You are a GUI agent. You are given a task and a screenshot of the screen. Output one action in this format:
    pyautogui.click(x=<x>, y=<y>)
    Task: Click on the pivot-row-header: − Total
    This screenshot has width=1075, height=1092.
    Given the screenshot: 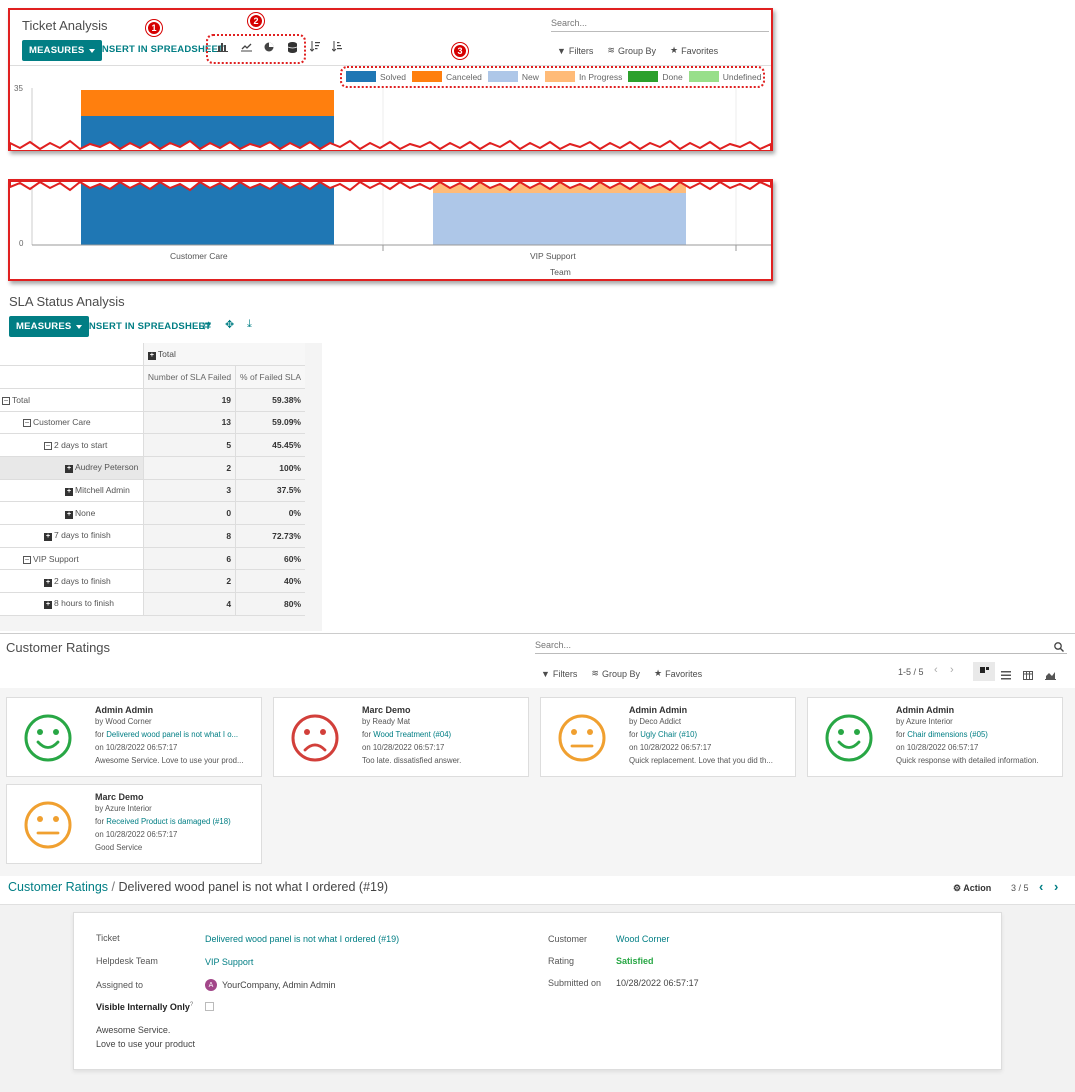 What is the action you would take?
    pyautogui.click(x=72, y=400)
    